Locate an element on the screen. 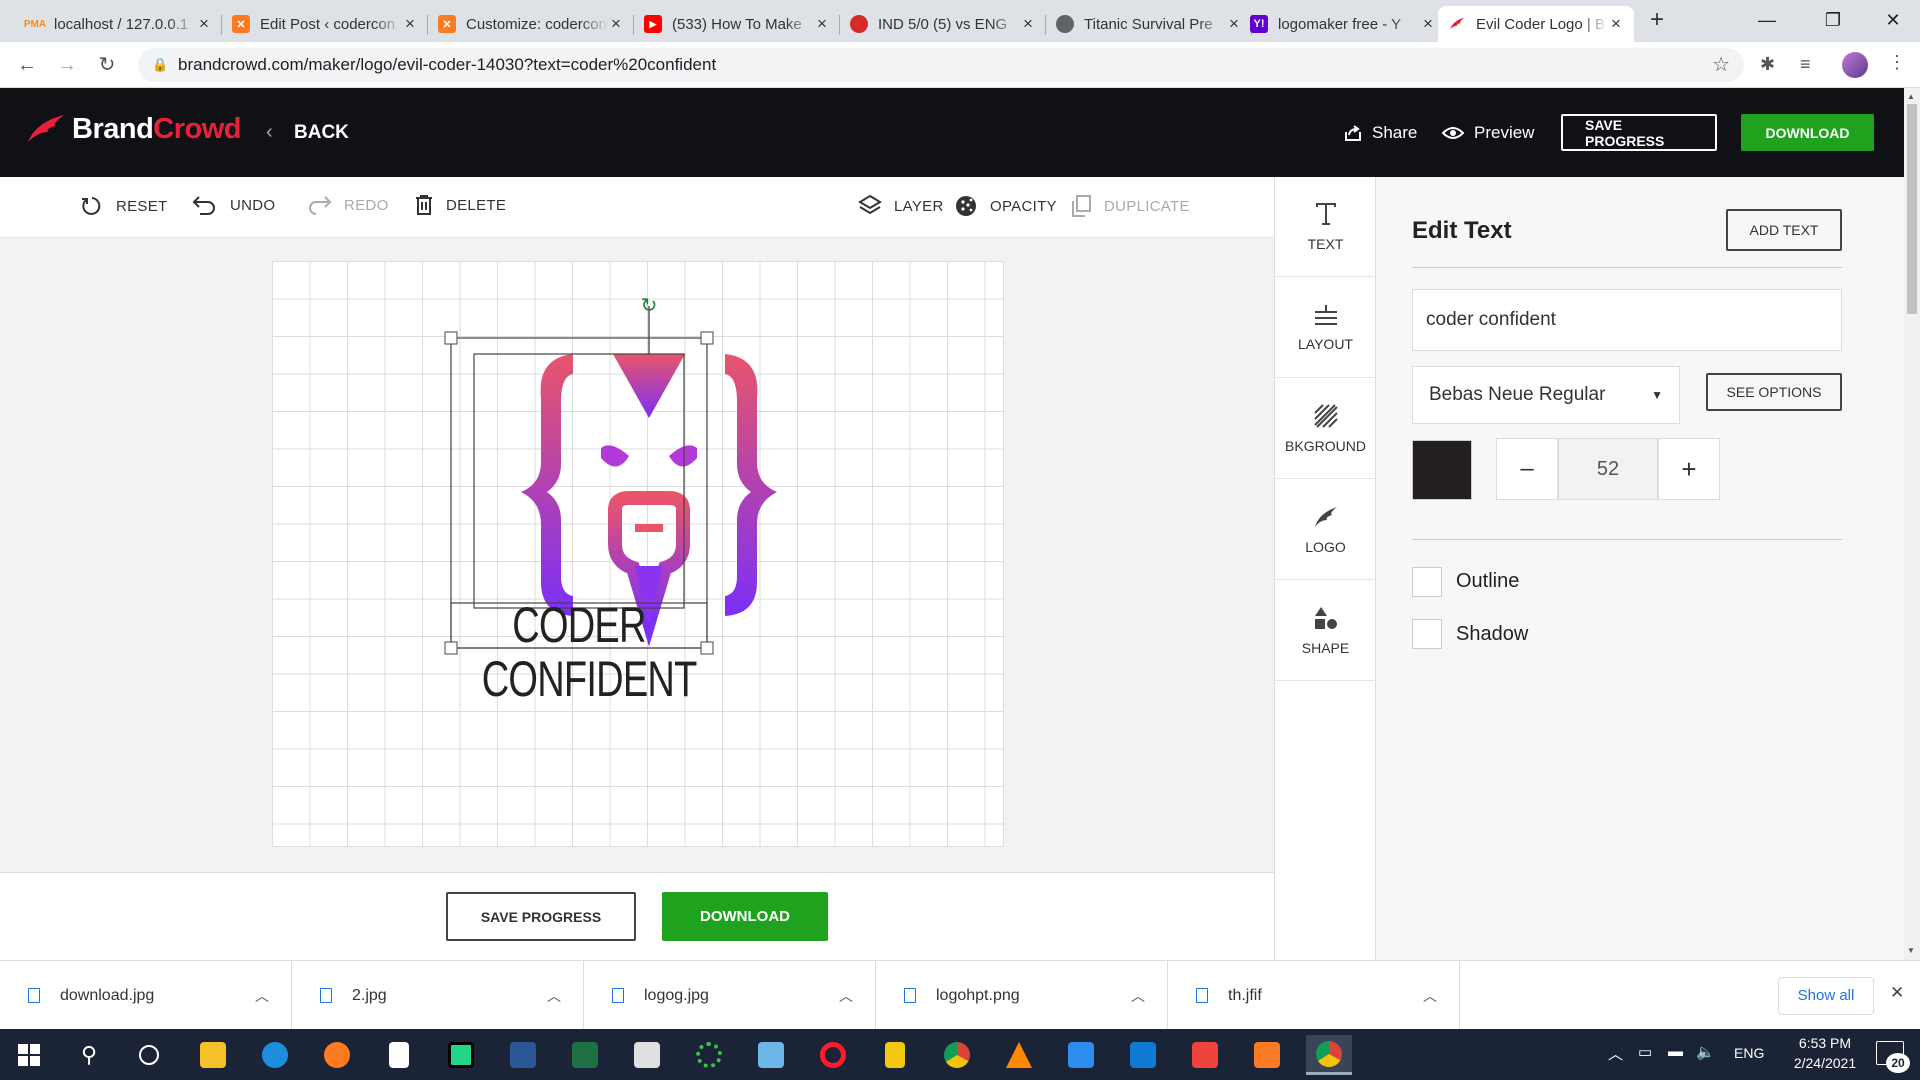  back-arrow-icon: ← is located at coordinates (27, 65).